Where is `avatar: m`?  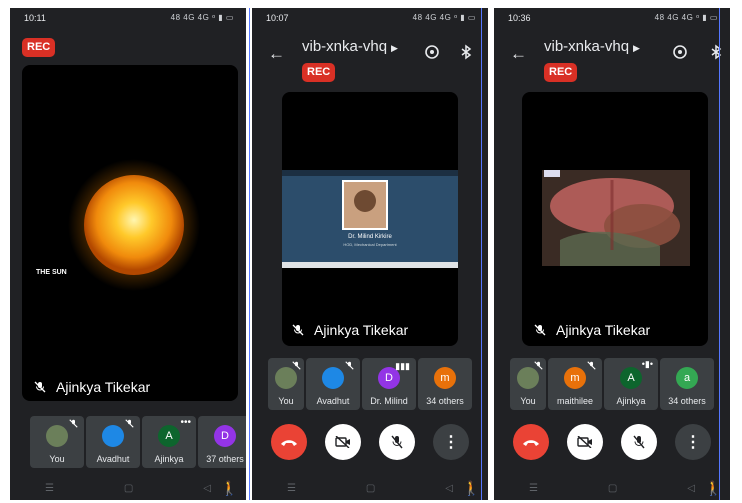 avatar: m is located at coordinates (575, 378).